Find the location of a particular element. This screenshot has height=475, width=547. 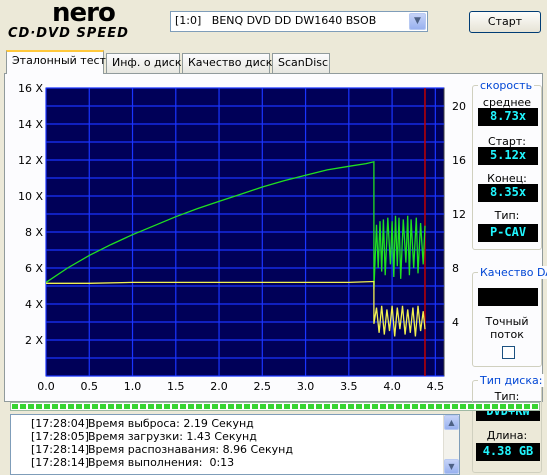

x-tick-label: 3.5 is located at coordinates (349, 386).